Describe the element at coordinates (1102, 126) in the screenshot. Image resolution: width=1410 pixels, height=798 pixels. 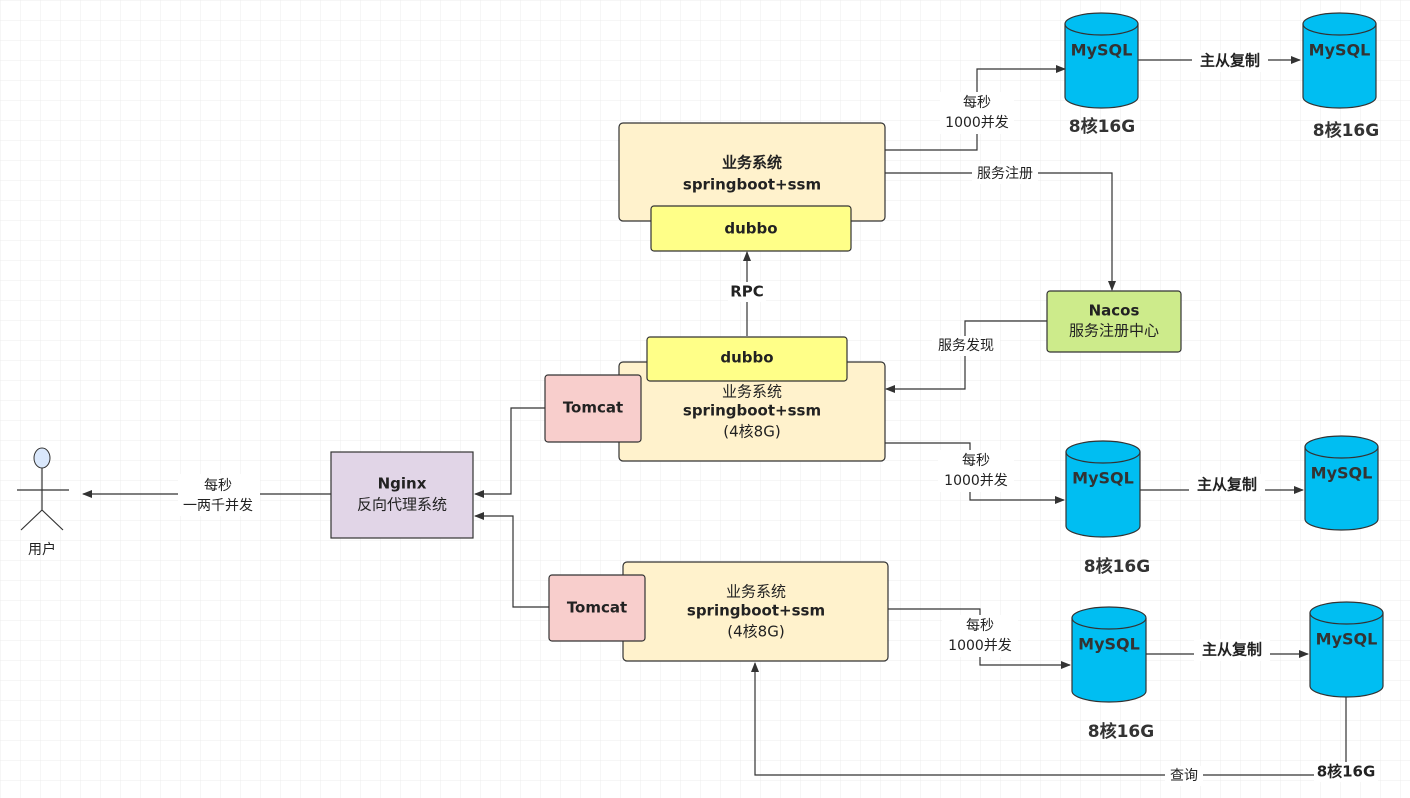
I see `mysql-spec-1: 8核16G` at that location.